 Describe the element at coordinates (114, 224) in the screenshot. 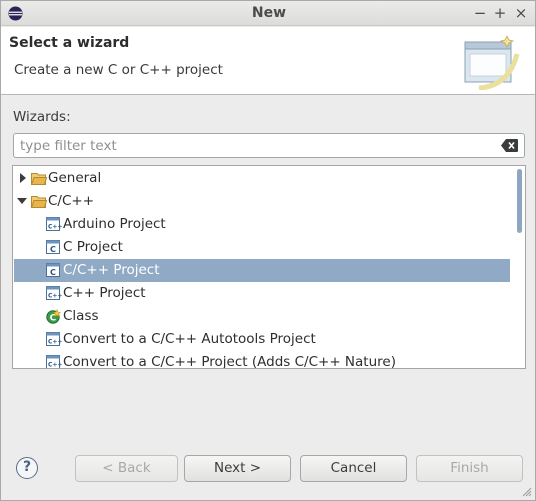

I see `tree-item-label: Arduino Project` at that location.